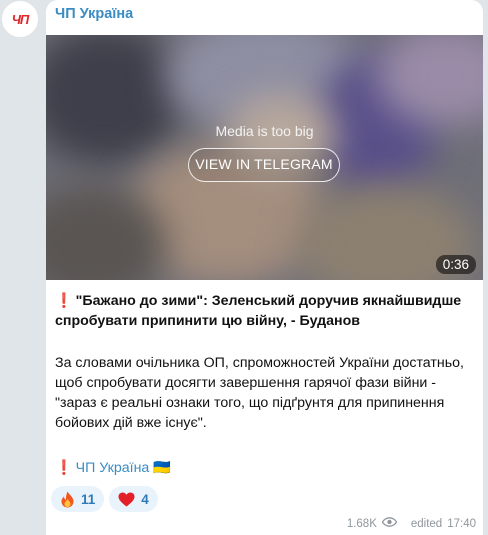  I want to click on video-duration-badge: 0:36, so click(455, 264).